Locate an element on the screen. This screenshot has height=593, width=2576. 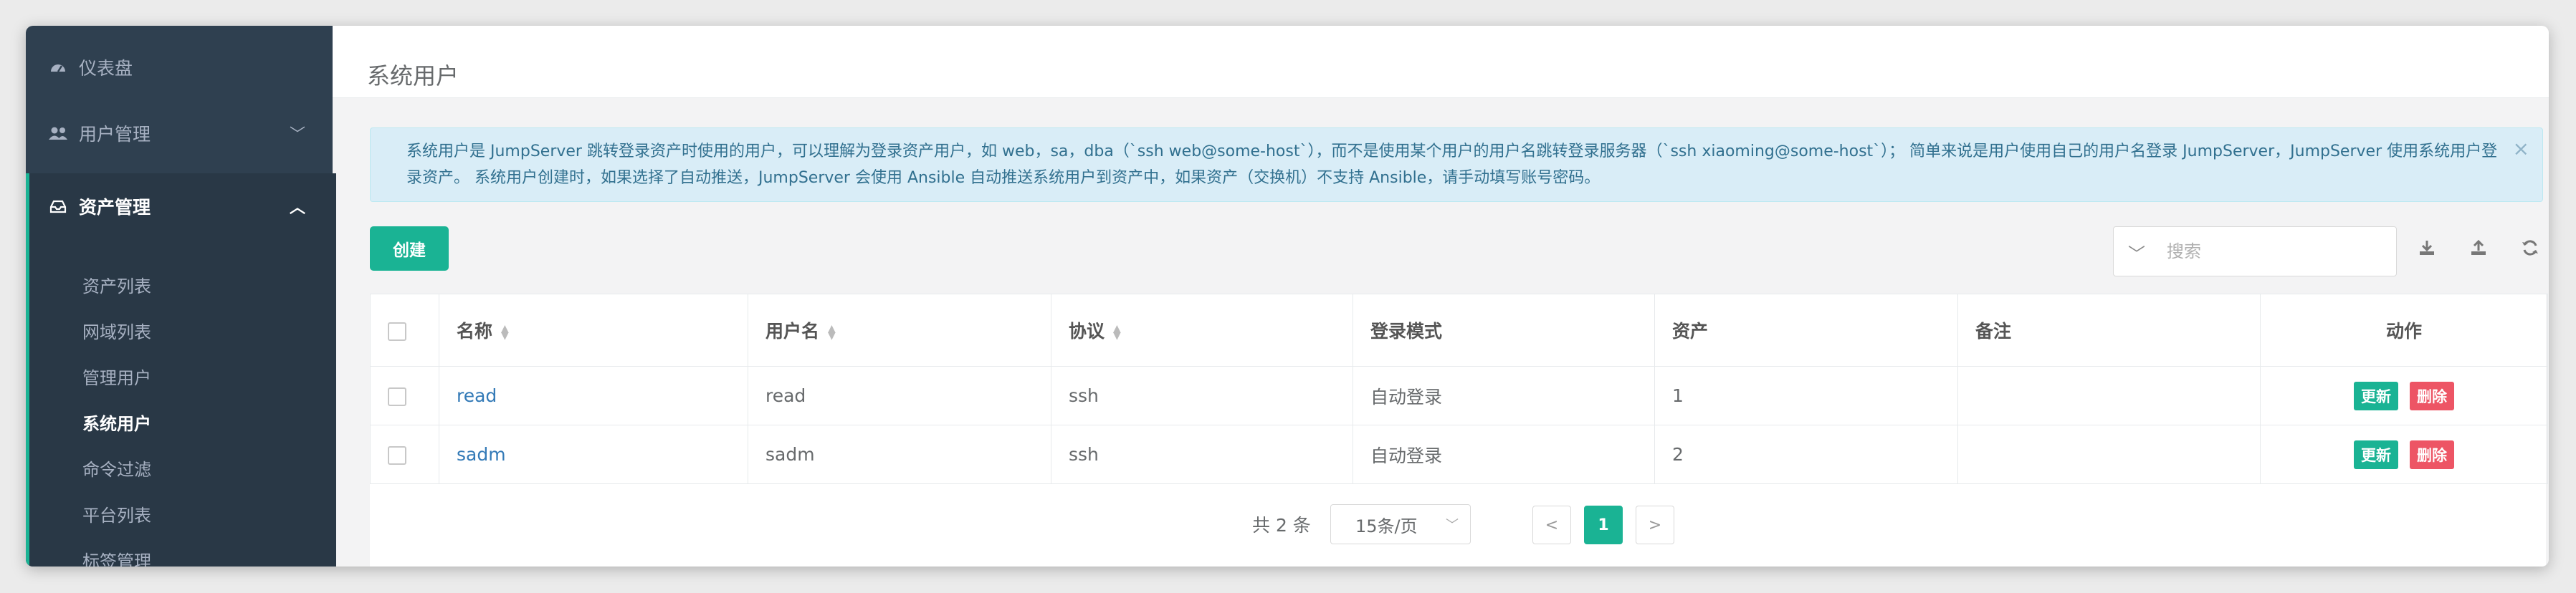
sidebar-subitem-command-filters: 命令过滤 is located at coordinates (116, 468).